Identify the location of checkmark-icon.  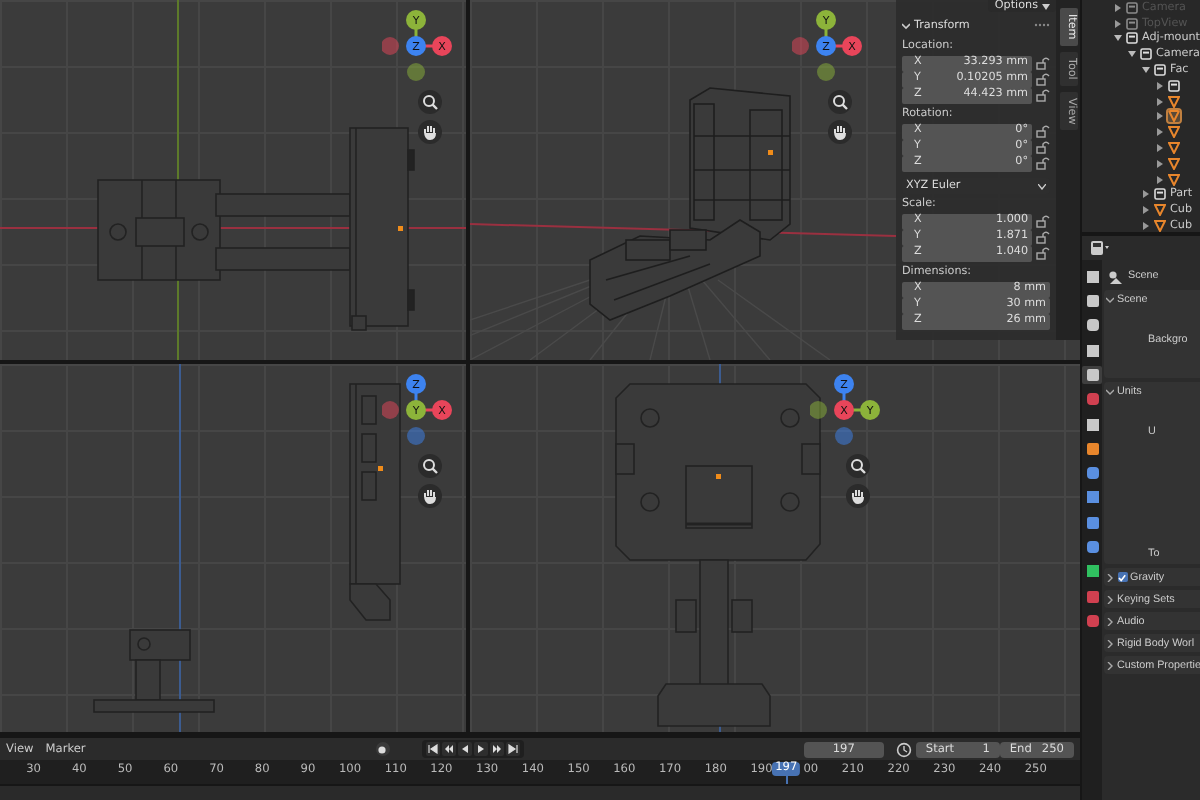
(1122, 577).